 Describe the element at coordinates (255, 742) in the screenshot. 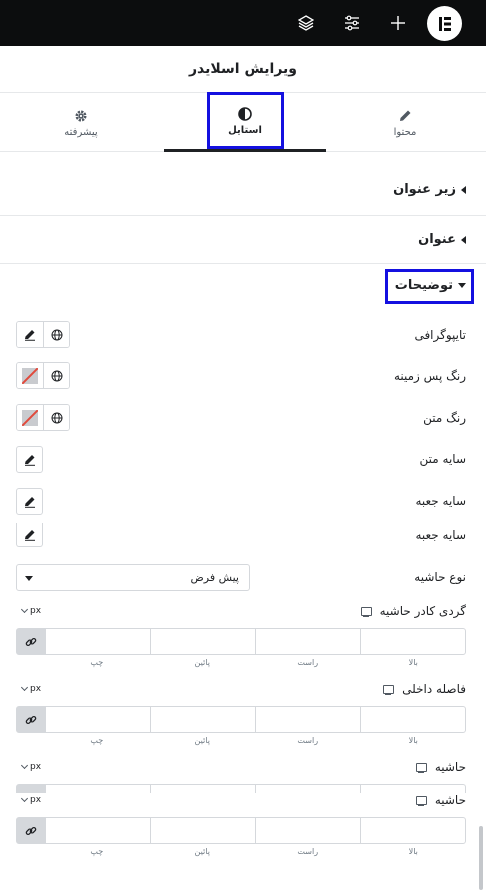

I see `padding-captions: بالا راست پائین چپ` at that location.